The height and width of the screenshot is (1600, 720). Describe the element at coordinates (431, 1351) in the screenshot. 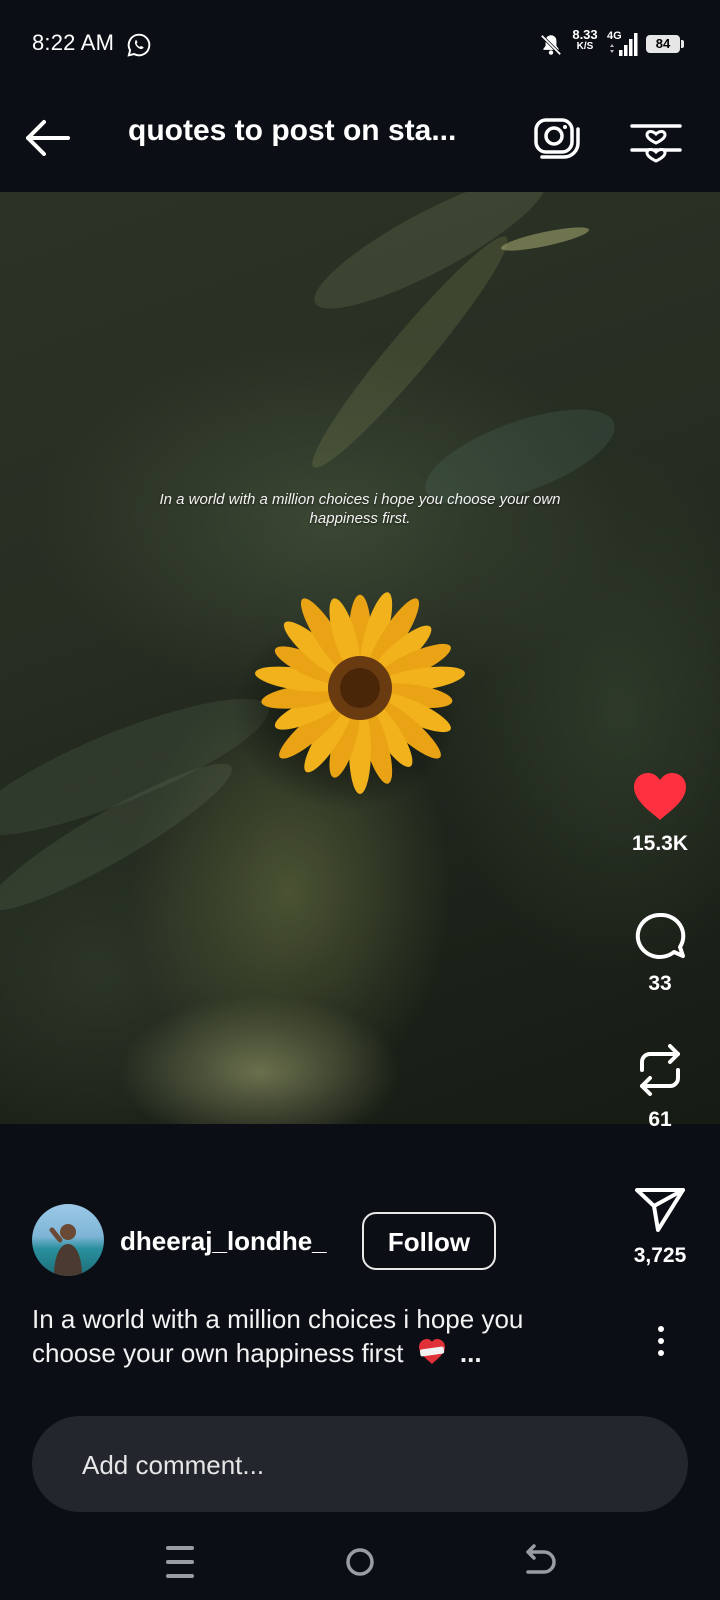

I see `heart-bandage-emoji` at that location.